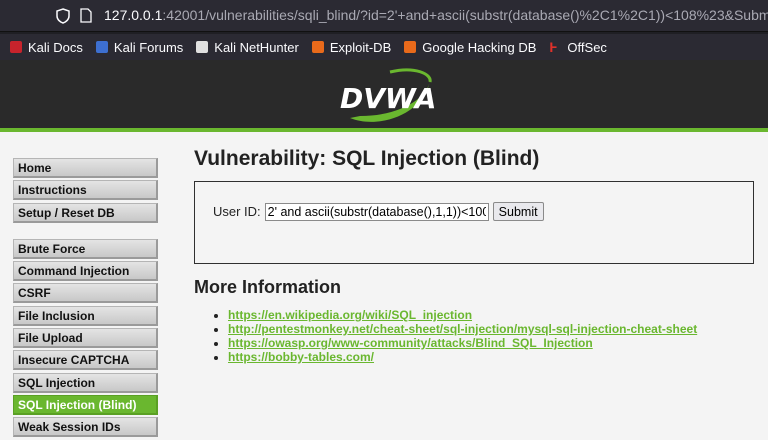 The height and width of the screenshot is (440, 768). Describe the element at coordinates (63, 16) in the screenshot. I see `shield-icon` at that location.